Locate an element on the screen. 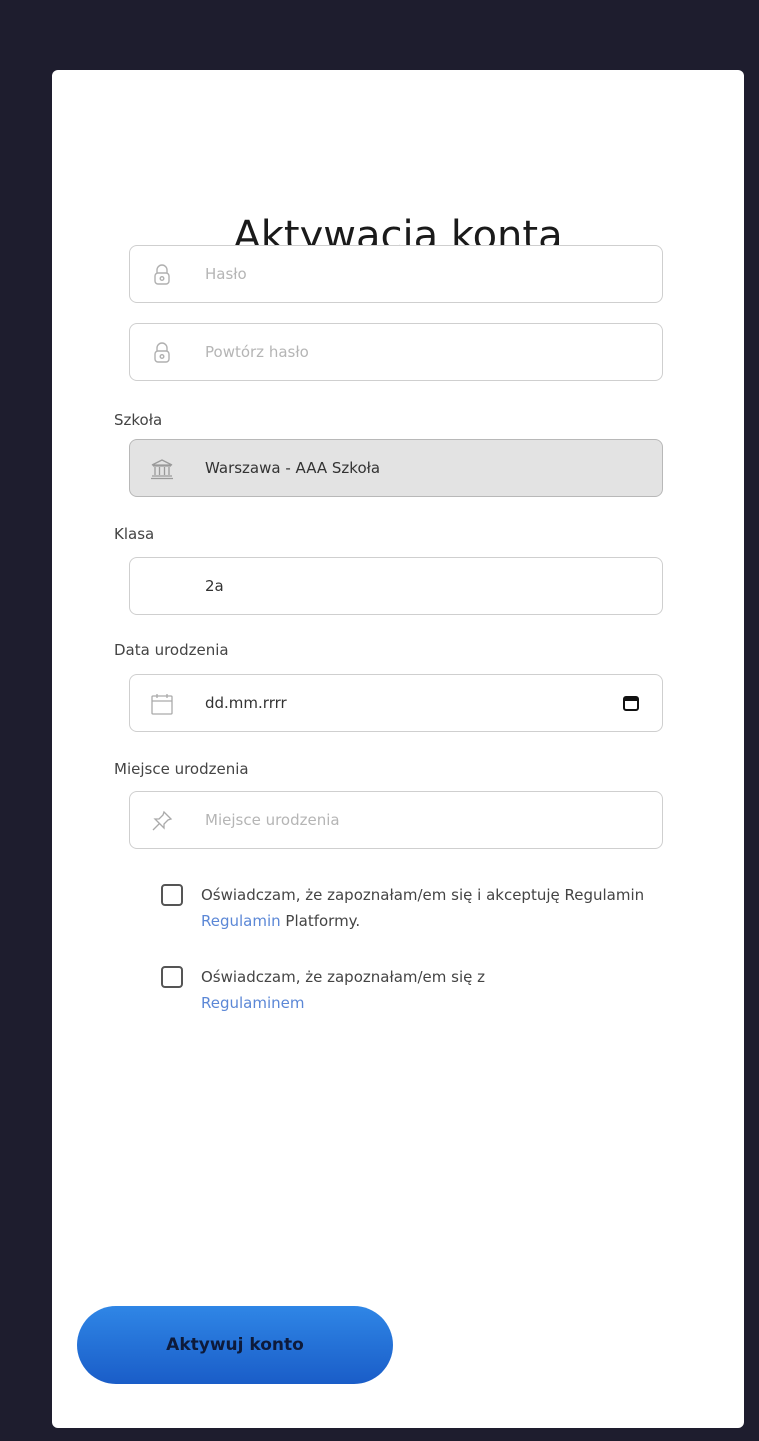  birth-place-label: Miejsce urodzenia is located at coordinates (181, 769).